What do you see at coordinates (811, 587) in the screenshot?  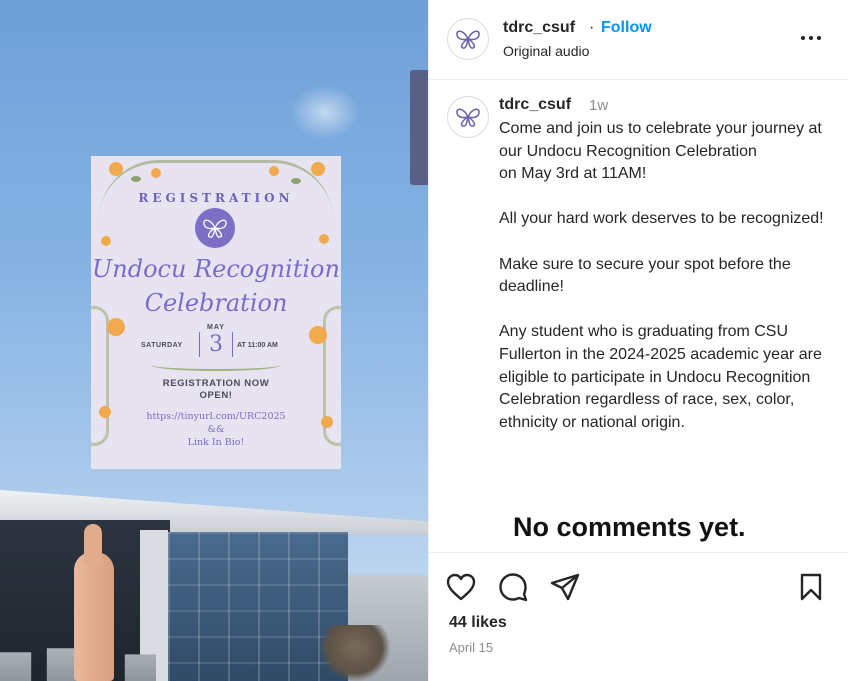 I see `bookmark-icon` at bounding box center [811, 587].